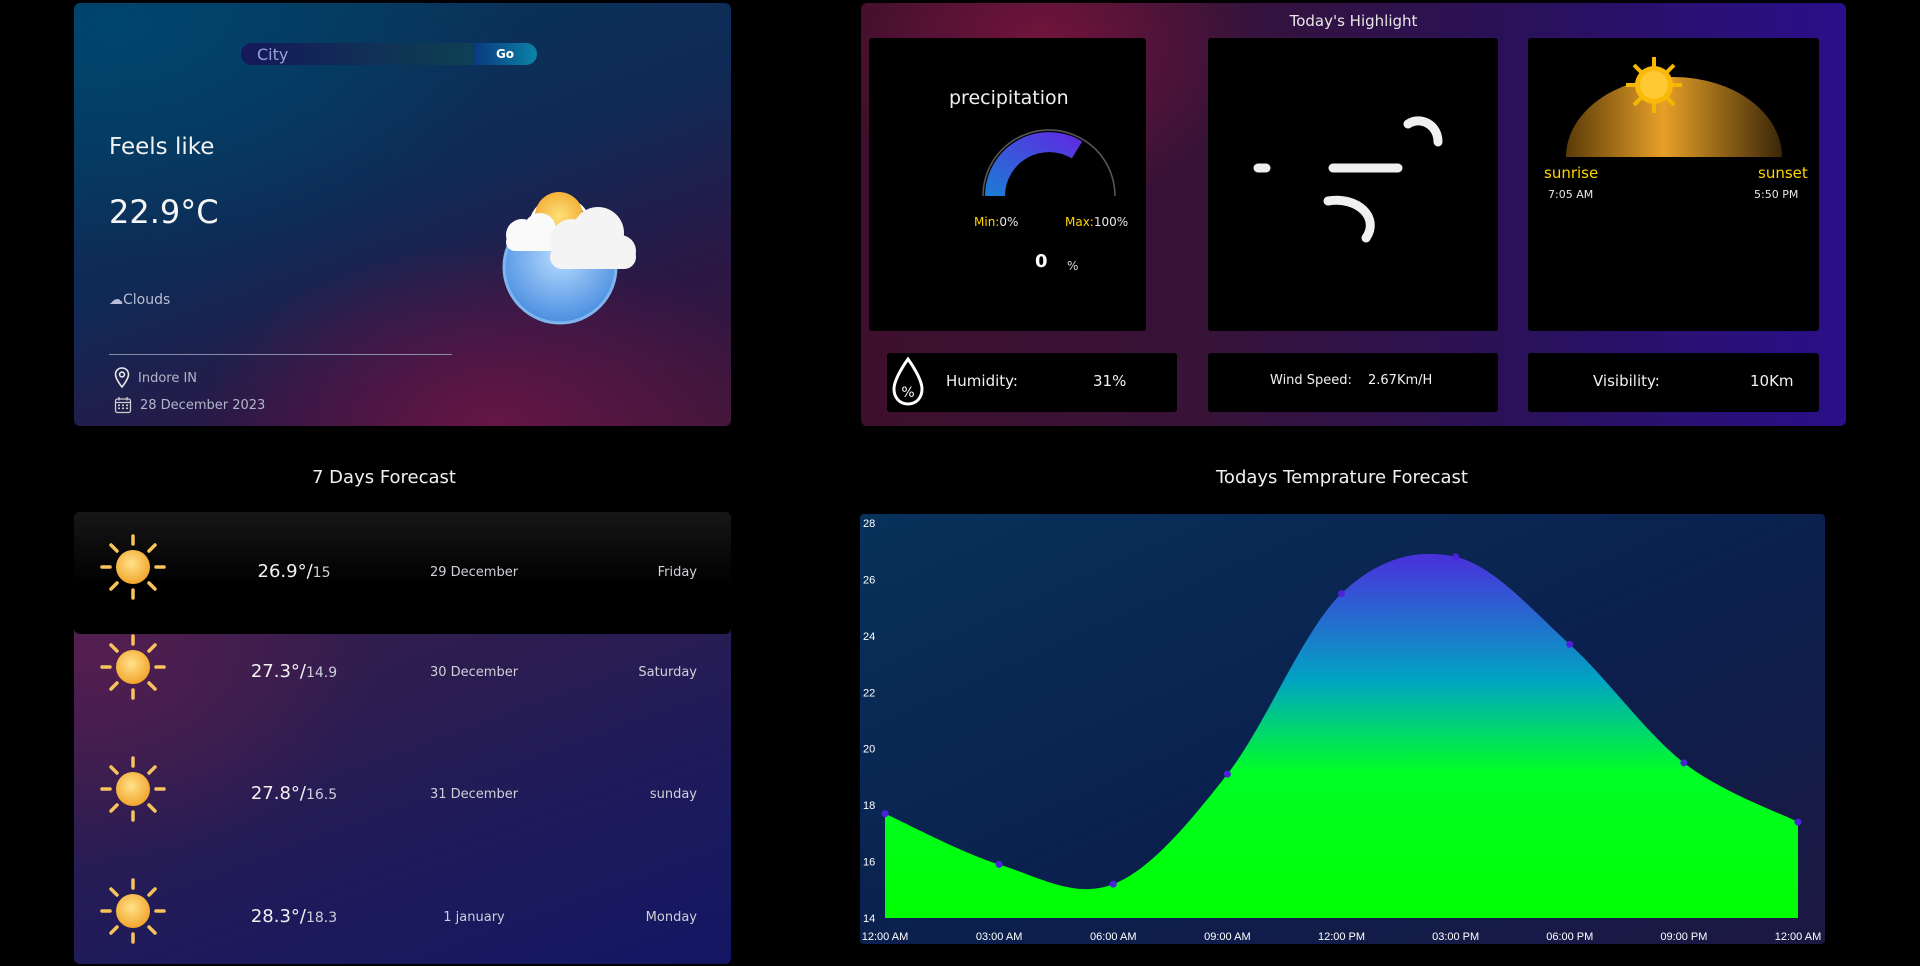  What do you see at coordinates (1227, 937) in the screenshot?
I see `x-tick-label: 09:00 AM` at bounding box center [1227, 937].